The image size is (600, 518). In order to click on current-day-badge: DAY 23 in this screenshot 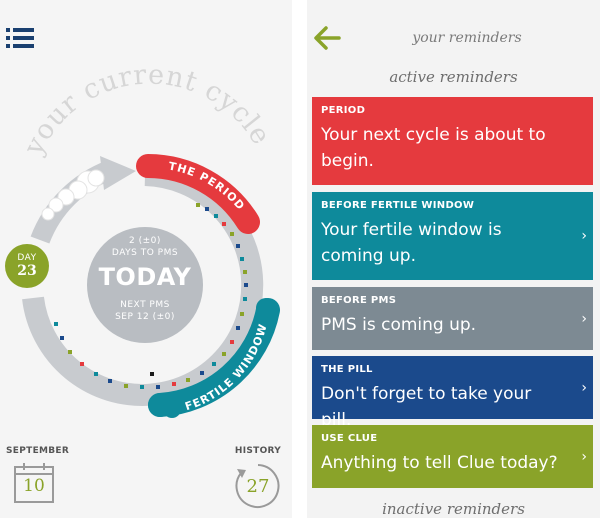, I will do `click(27, 266)`.